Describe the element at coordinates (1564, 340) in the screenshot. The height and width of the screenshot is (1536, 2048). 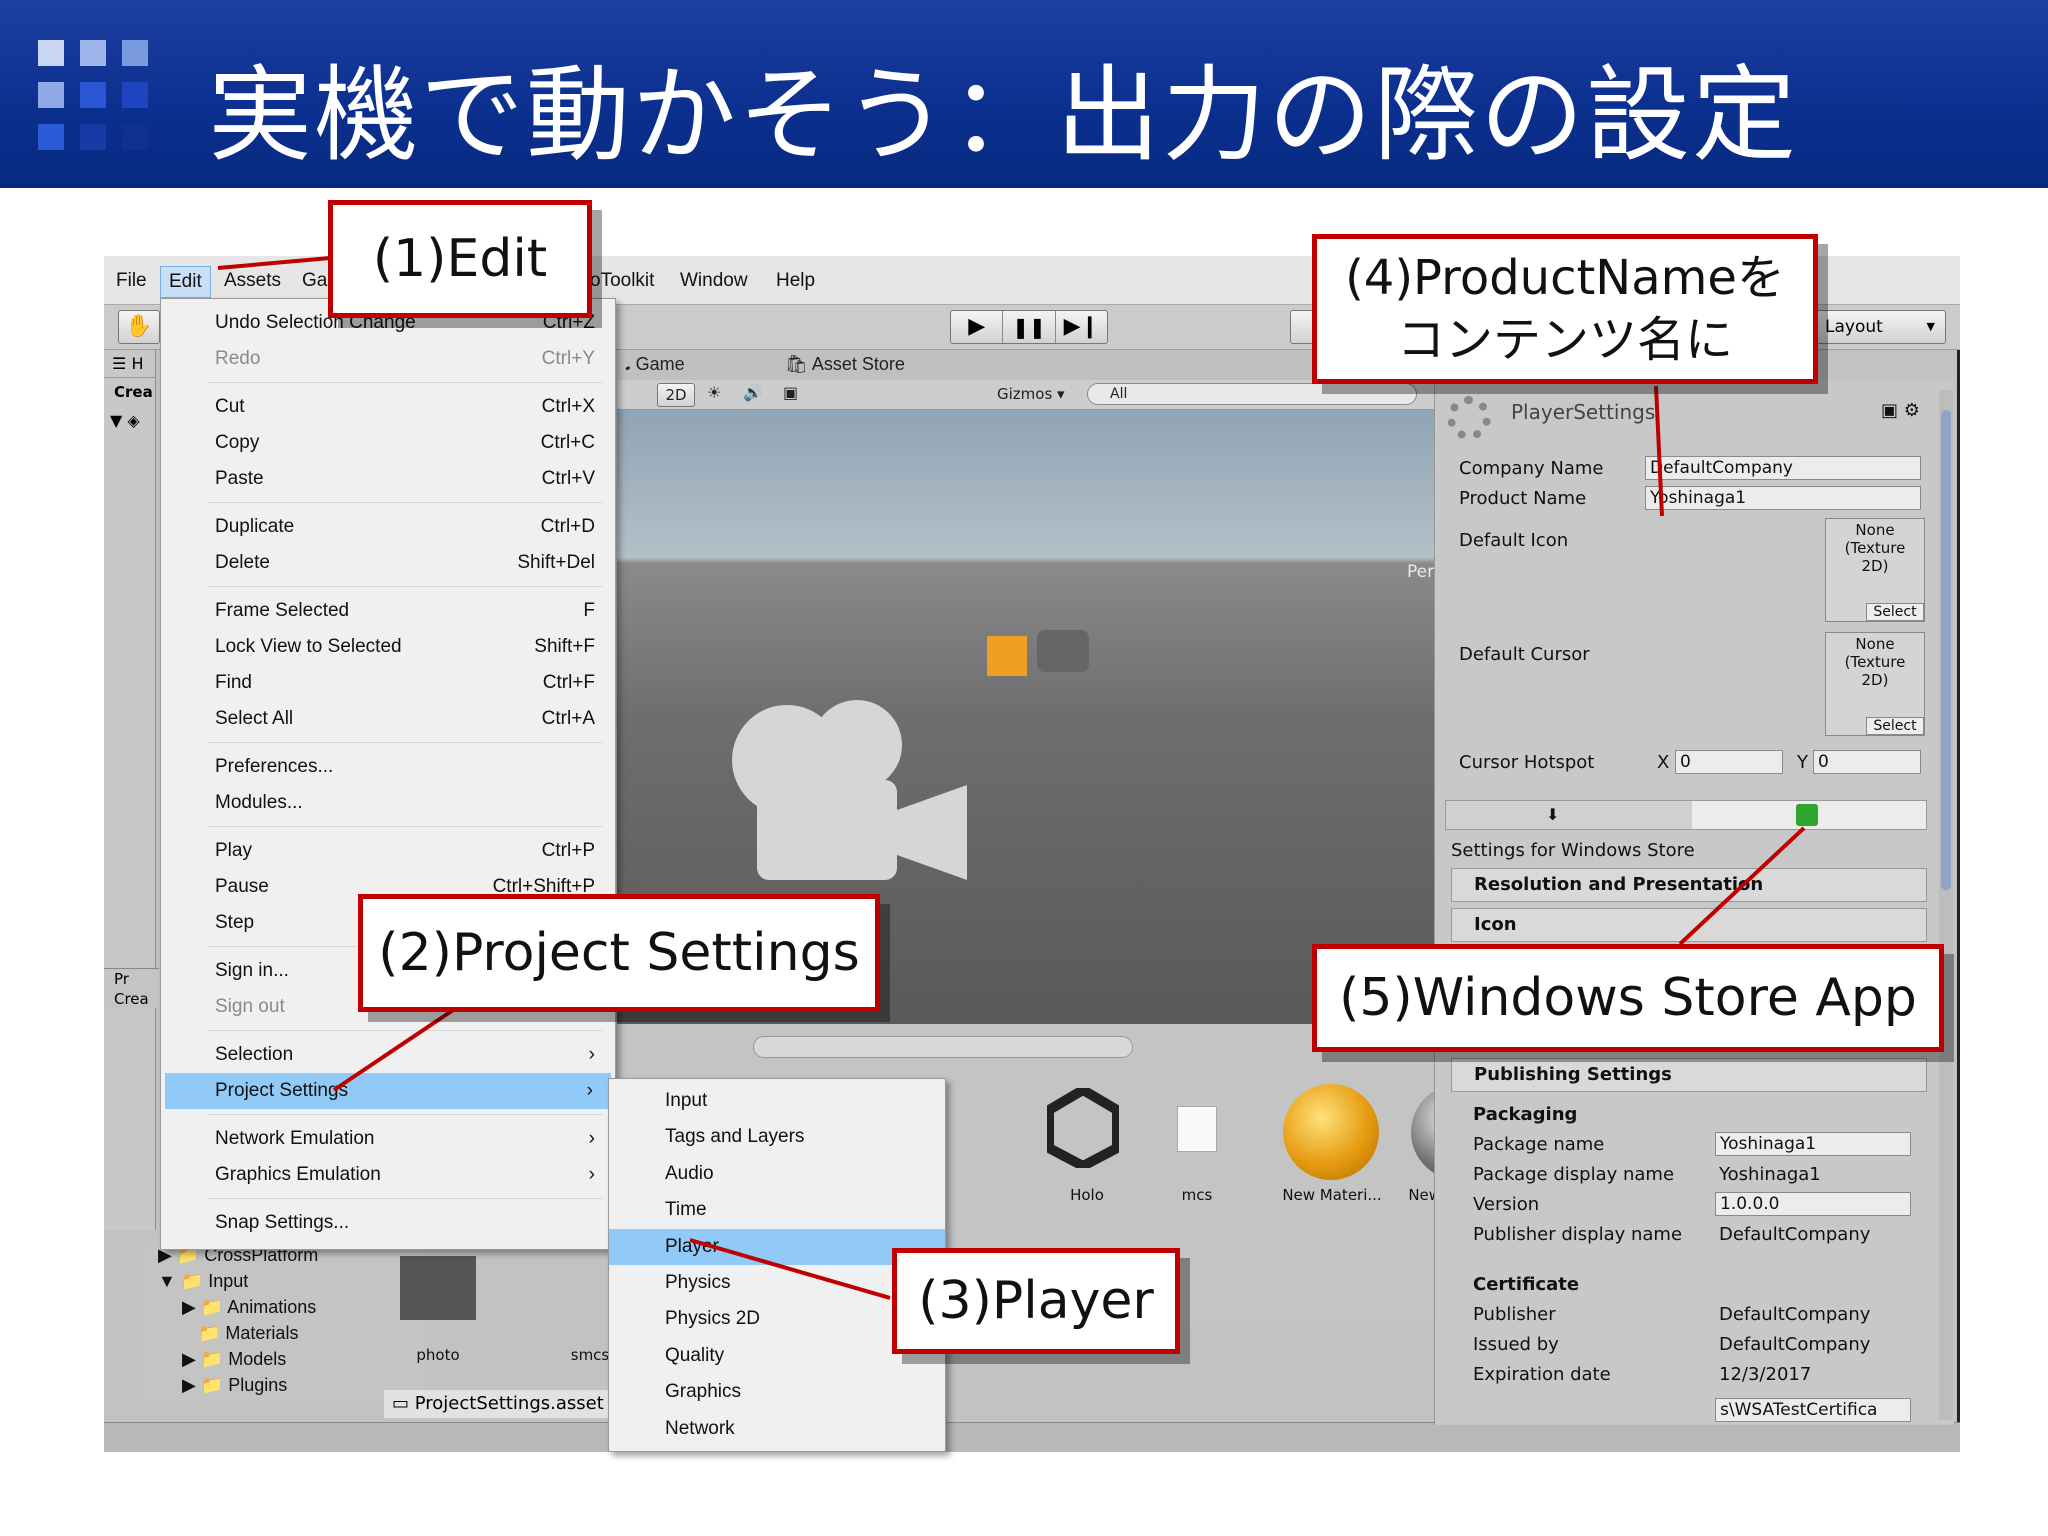
I see `callout-product-name-line2: コンテンツ名に` at that location.